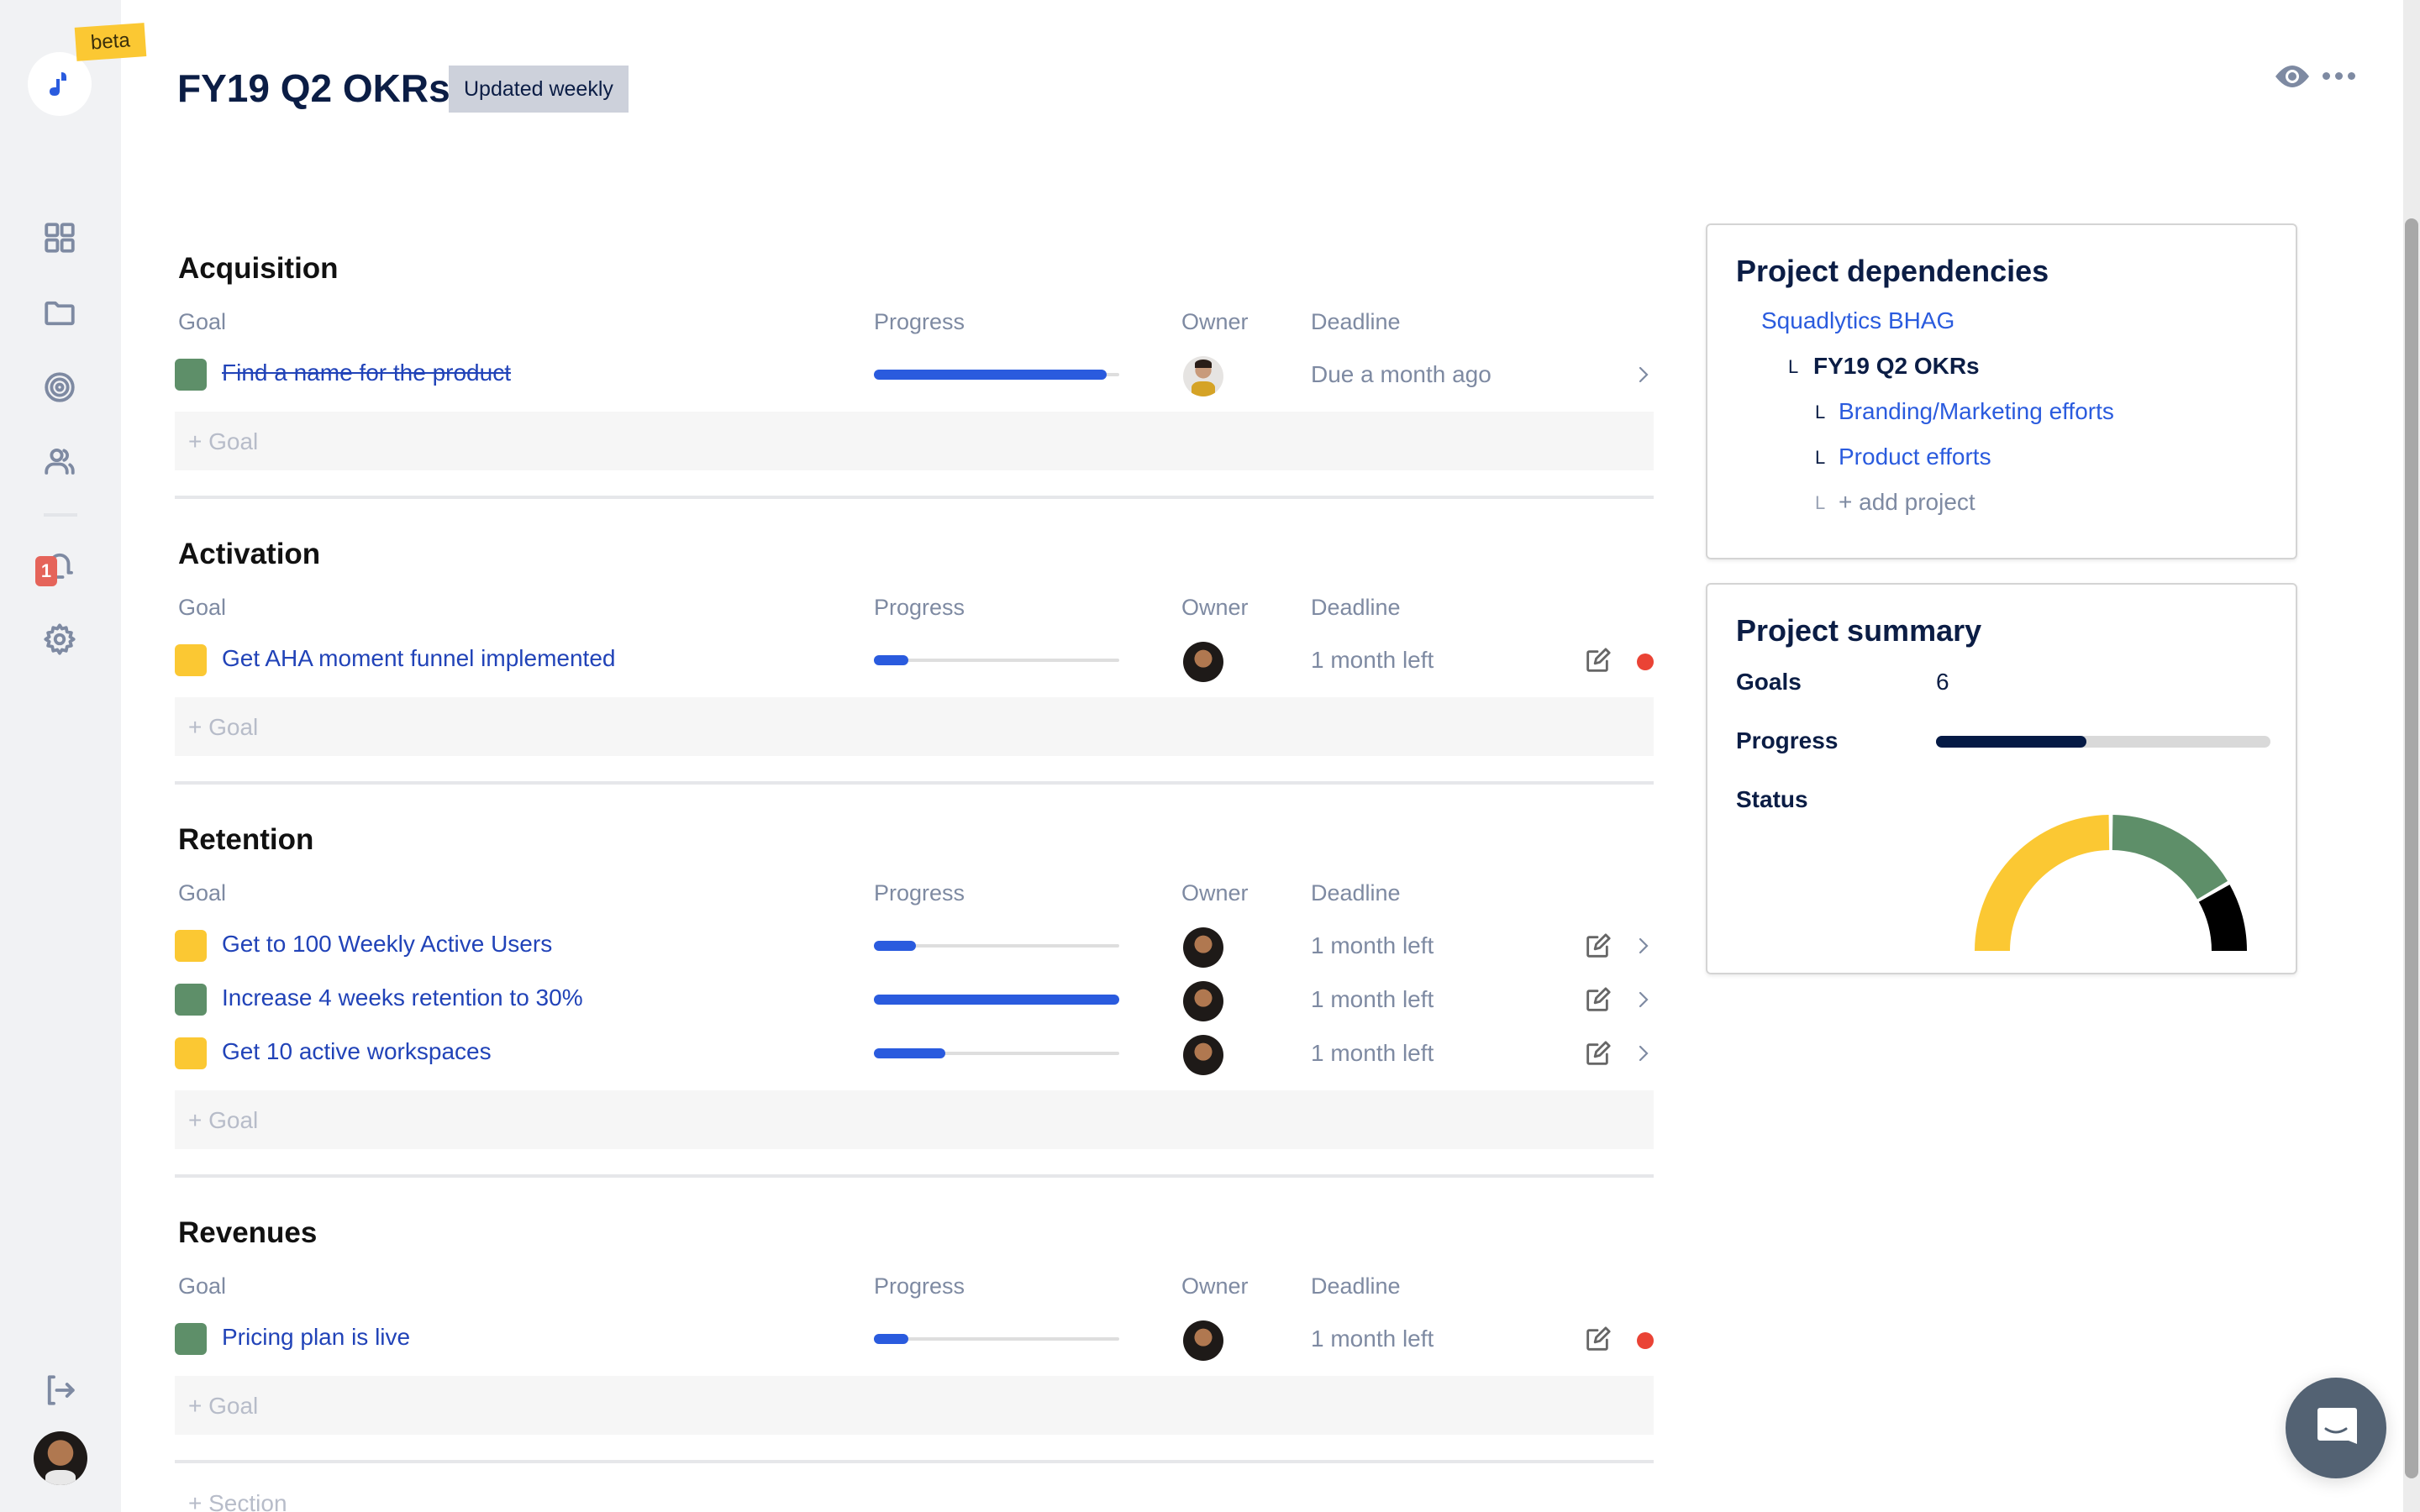 This screenshot has height=1512, width=2420. What do you see at coordinates (367, 373) in the screenshot?
I see `goal-name-link: Find a name for the product` at bounding box center [367, 373].